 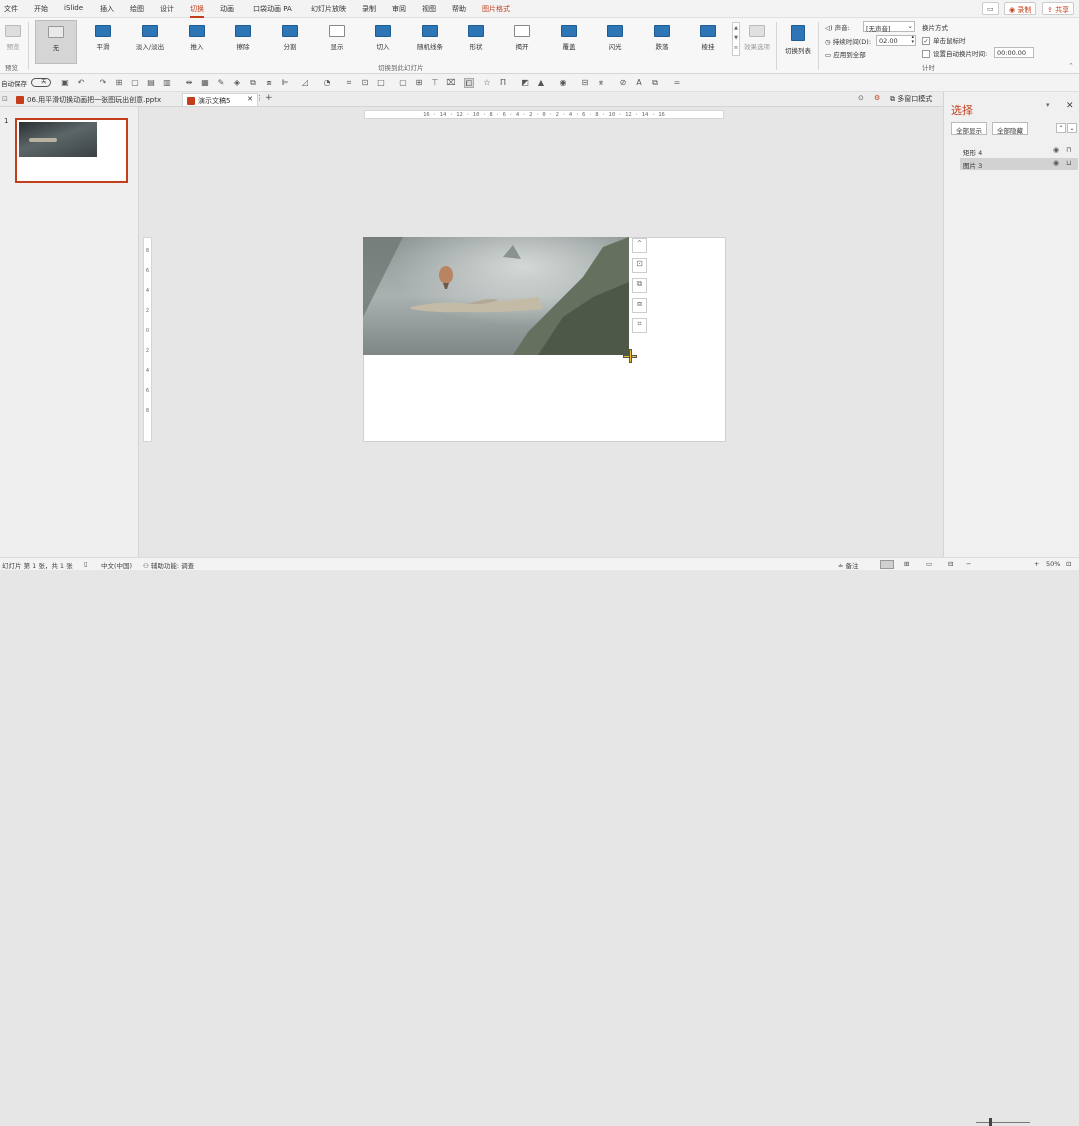 I want to click on after-time-input: 00:00.00, so click(x=1014, y=52).